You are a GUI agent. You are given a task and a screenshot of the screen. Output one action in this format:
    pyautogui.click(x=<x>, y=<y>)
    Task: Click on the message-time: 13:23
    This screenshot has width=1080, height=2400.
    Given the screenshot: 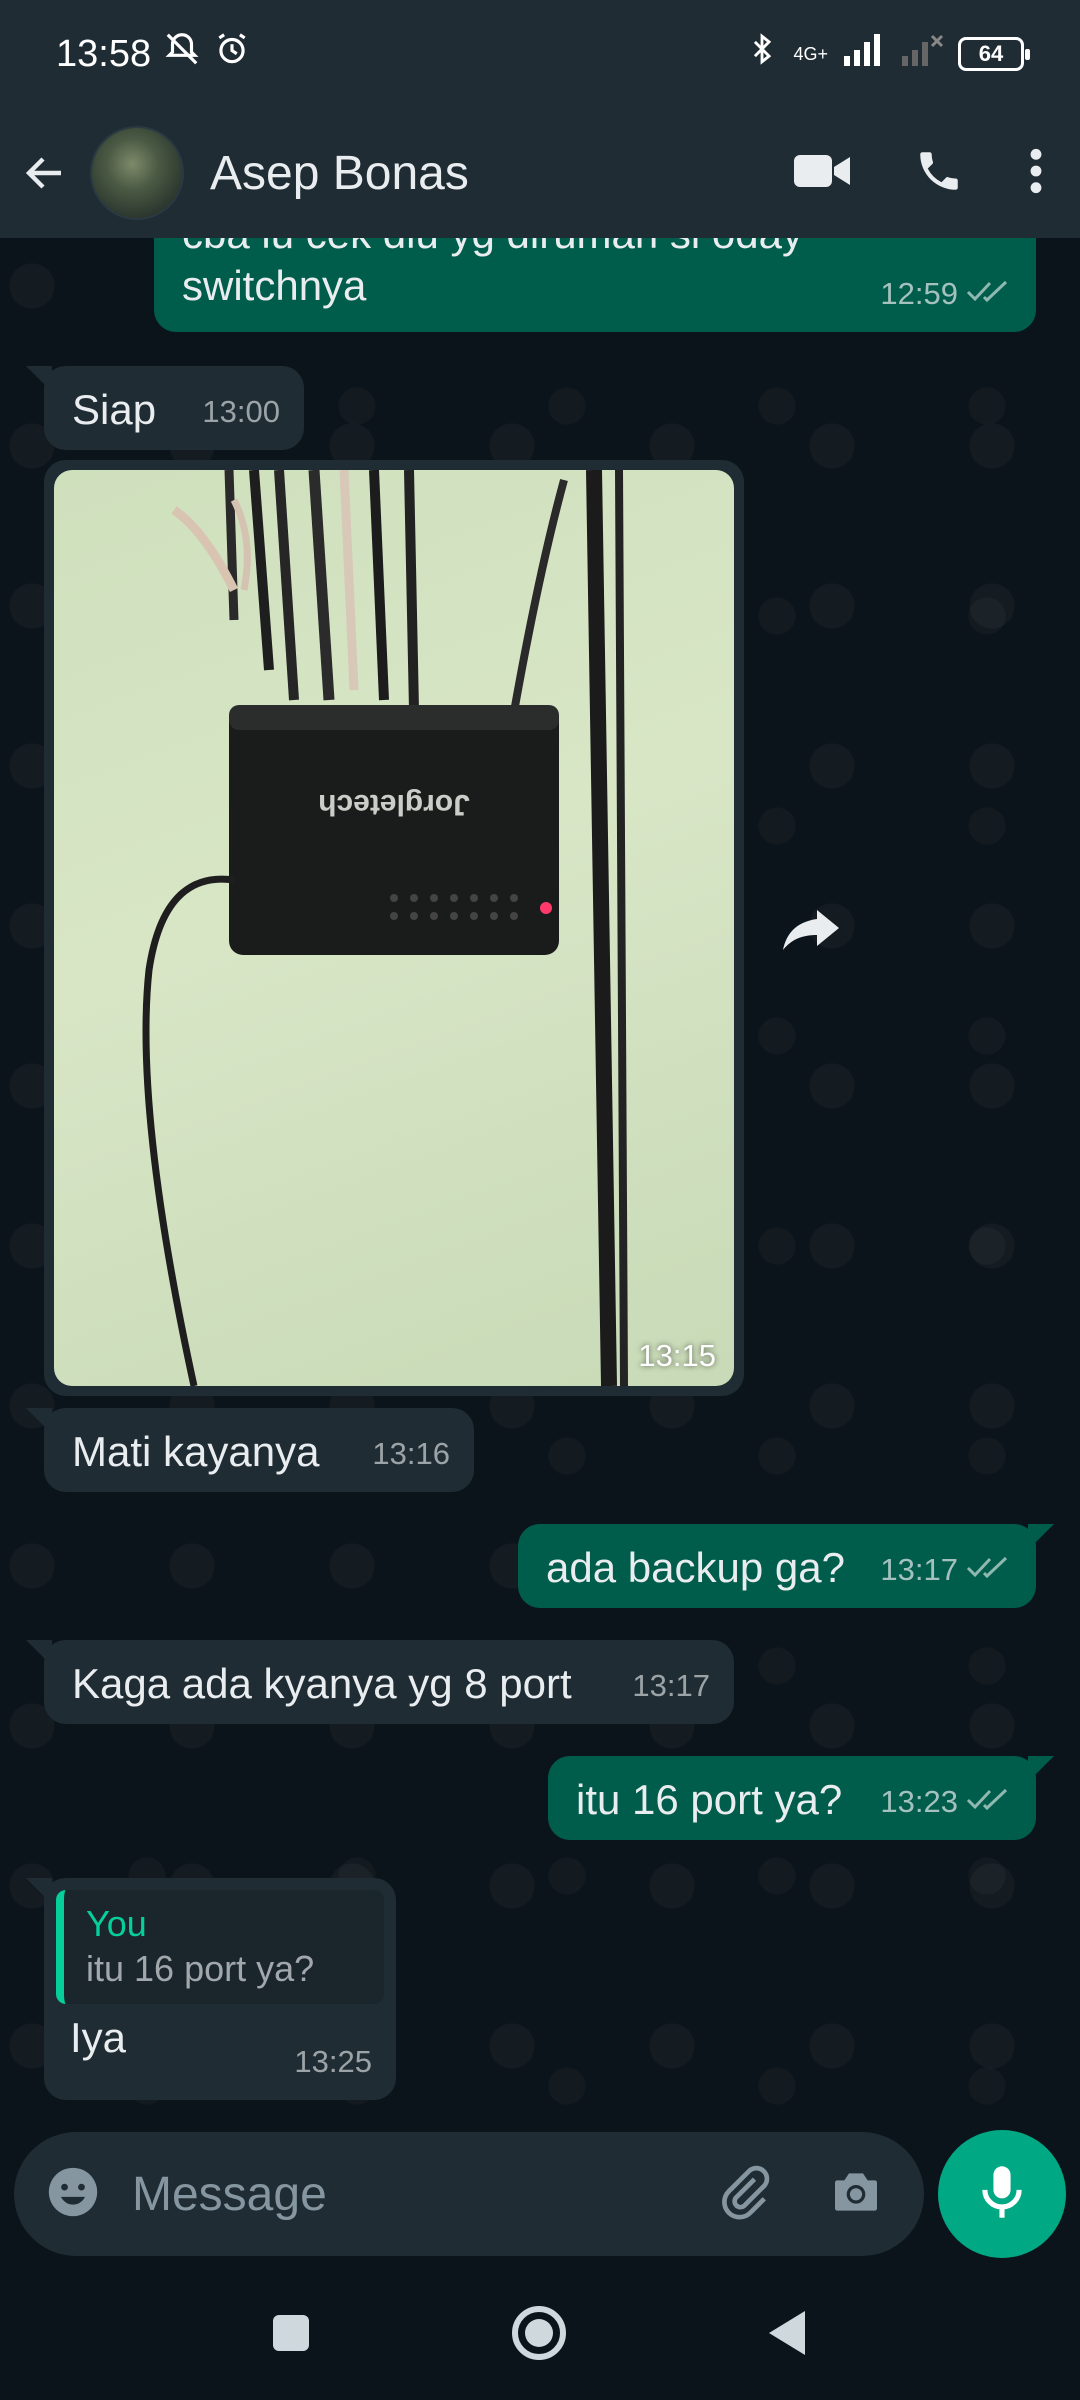 What is the action you would take?
    pyautogui.click(x=919, y=1801)
    